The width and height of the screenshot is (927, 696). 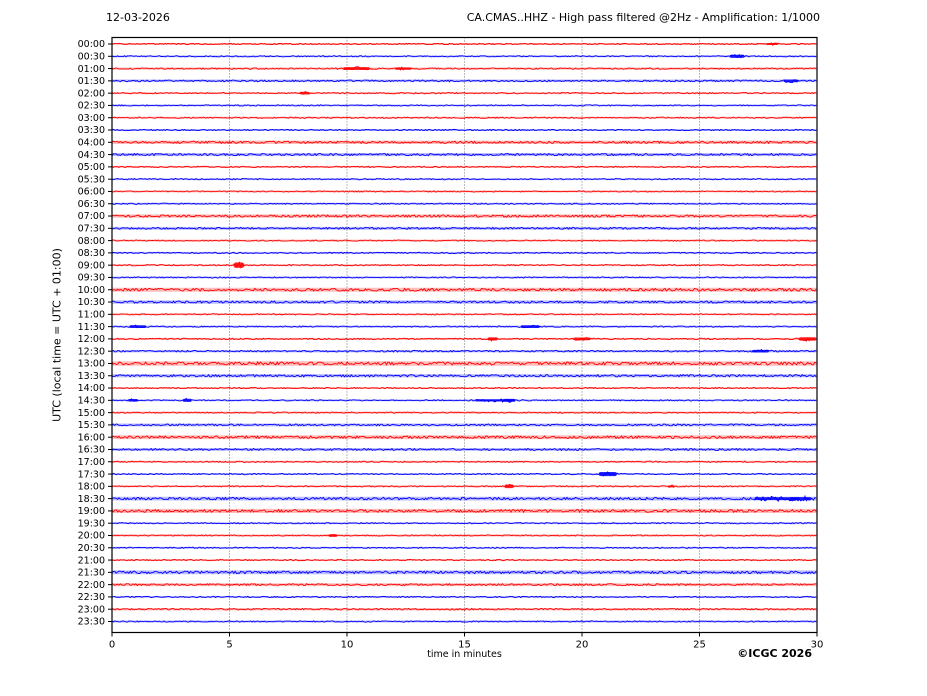 I want to click on row-label: 02:30, so click(x=91, y=106).